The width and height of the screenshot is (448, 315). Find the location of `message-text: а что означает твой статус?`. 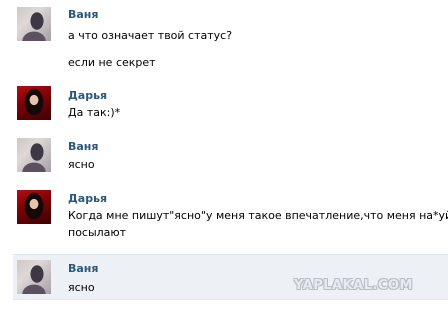

message-text: а что означает твой статус? is located at coordinates (150, 35).